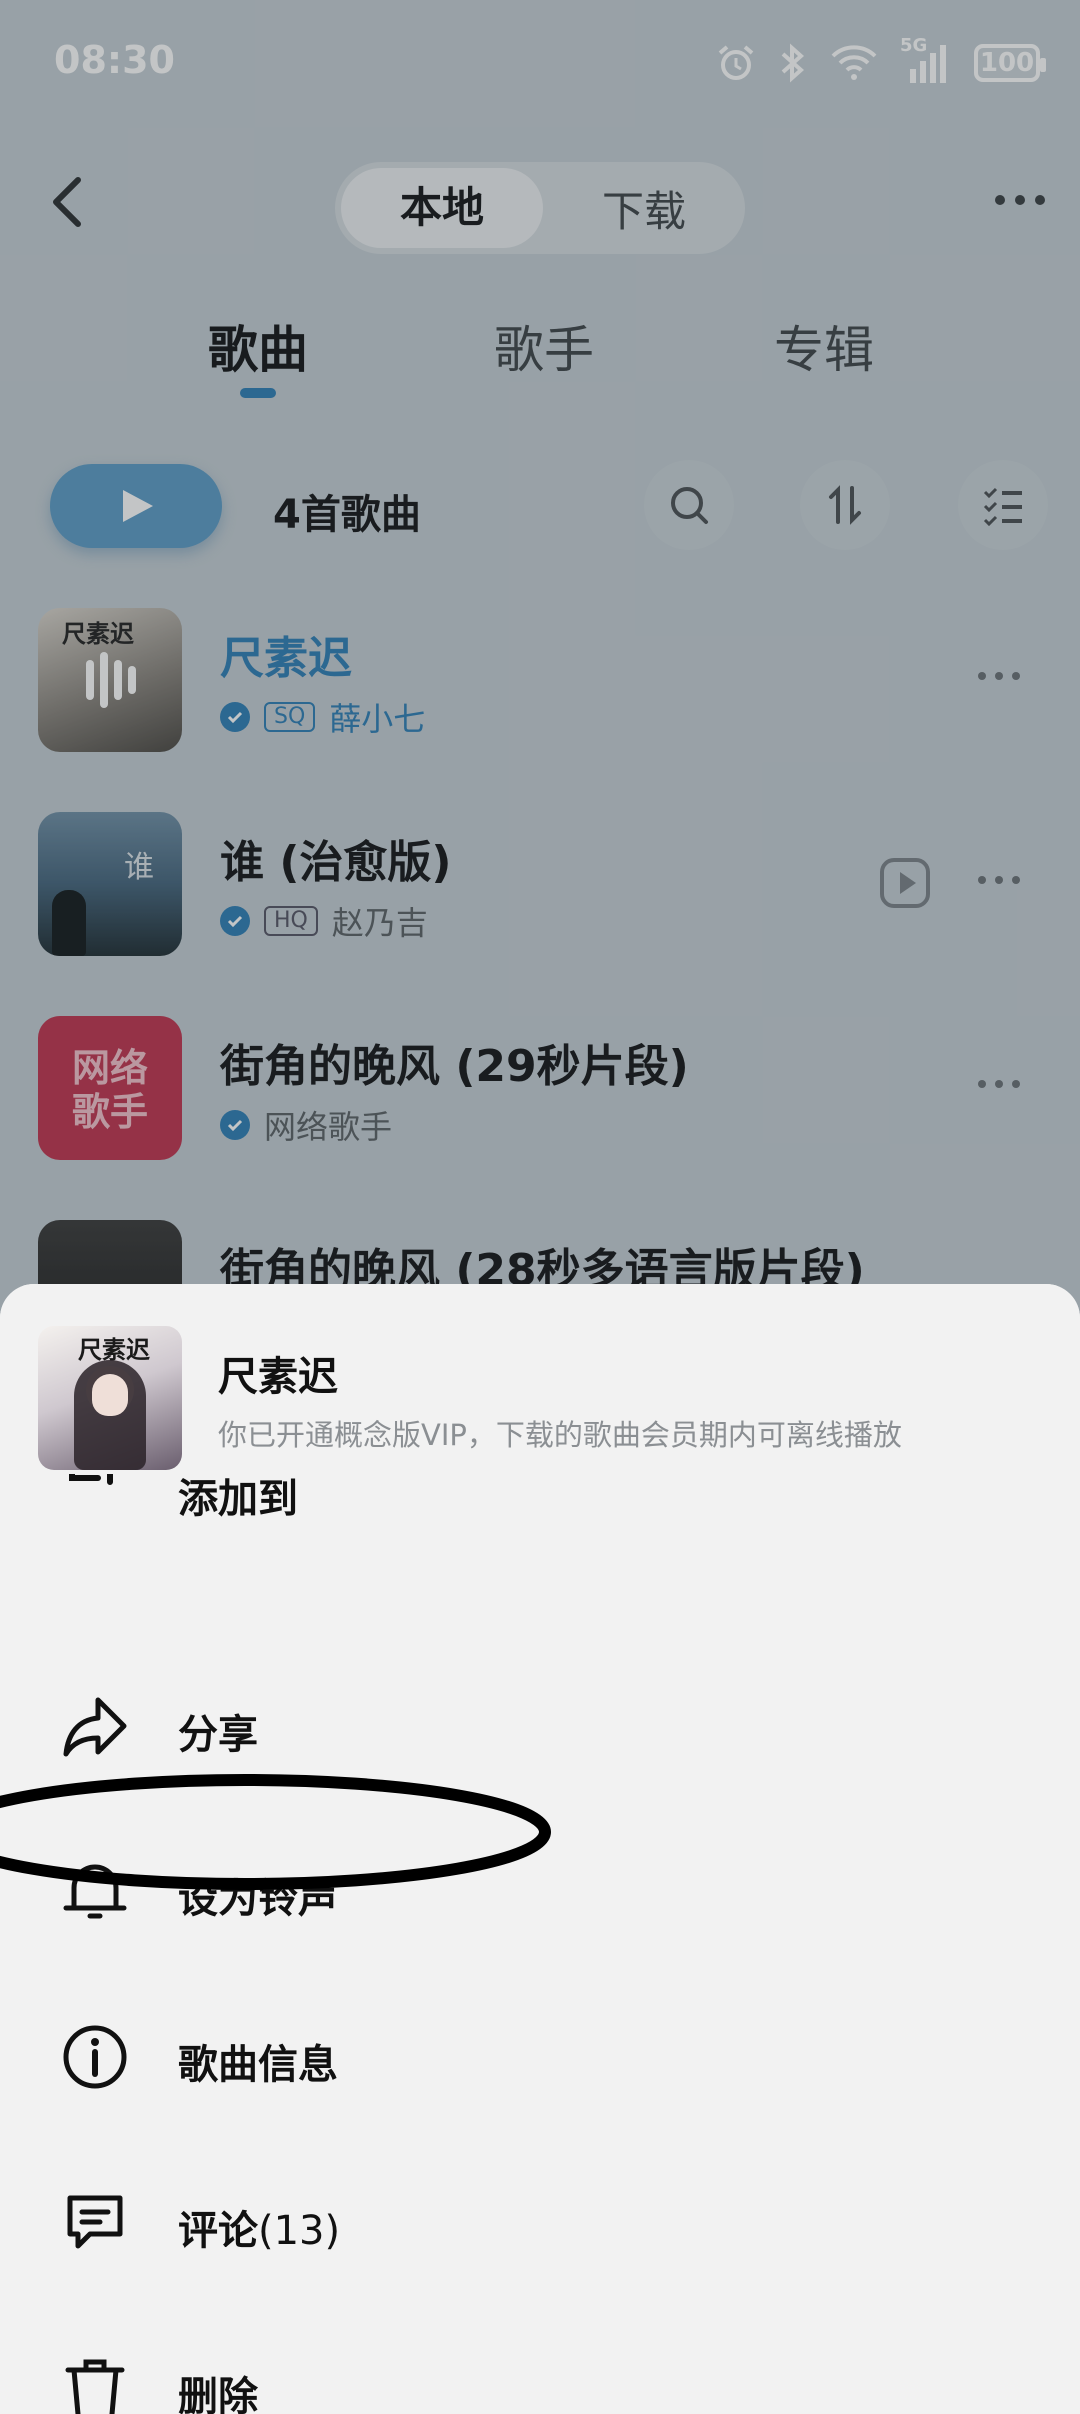 This screenshot has height=2414, width=1080. Describe the element at coordinates (540, 1379) in the screenshot. I see `sheet-header: 尺素迟 尺素迟 你已开通概念版VIP，下载的歌曲会员期内可离线播放` at that location.